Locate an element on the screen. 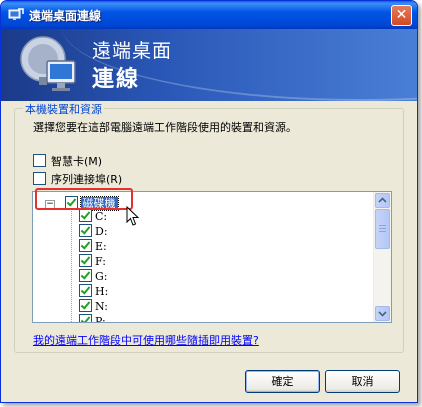  window-title: 遠端桌面連線 is located at coordinates (65, 16).